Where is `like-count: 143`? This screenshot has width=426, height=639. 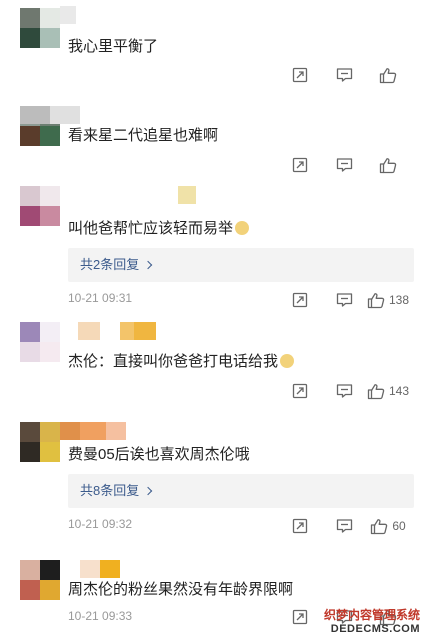
like-count: 143 is located at coordinates (399, 391).